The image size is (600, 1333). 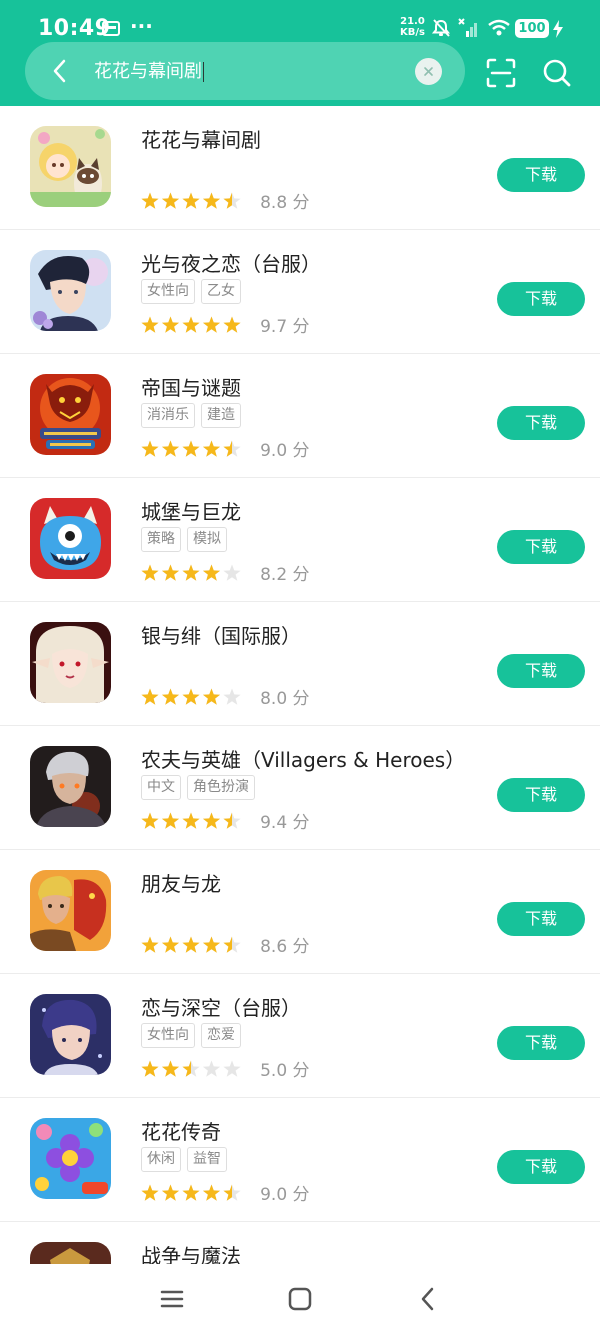 What do you see at coordinates (221, 1006) in the screenshot?
I see `app-name: 恋与深空（台服）` at bounding box center [221, 1006].